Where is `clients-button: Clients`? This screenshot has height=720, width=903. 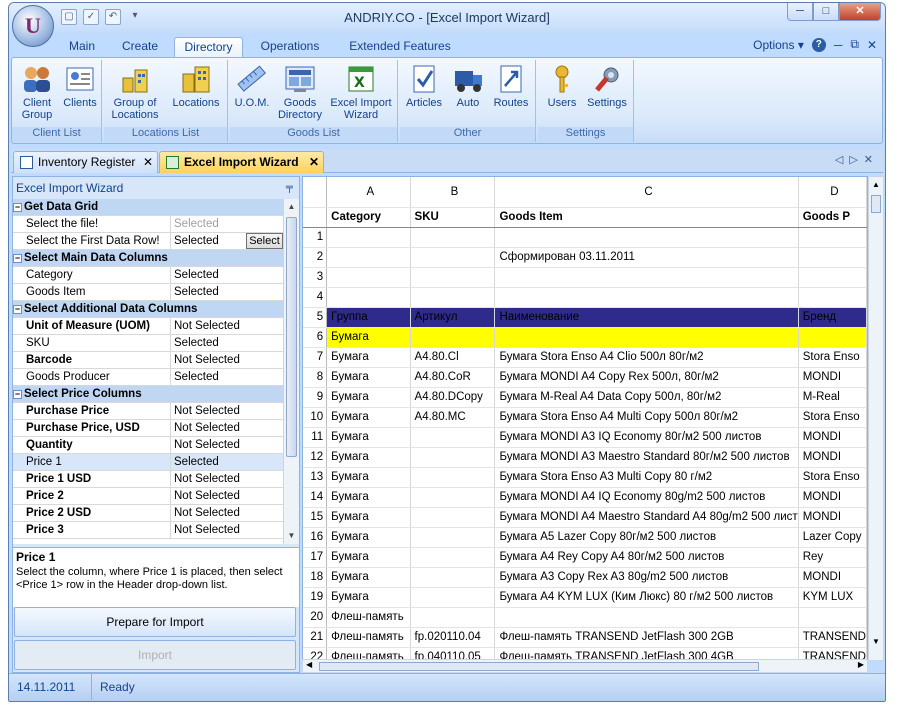 clients-button: Clients is located at coordinates (80, 86).